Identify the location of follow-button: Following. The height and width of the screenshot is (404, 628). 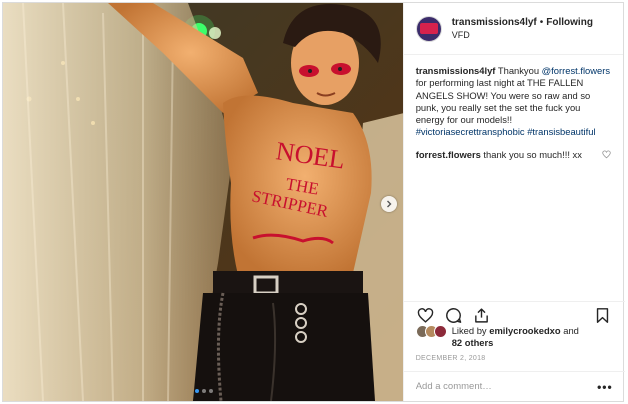
(569, 22).